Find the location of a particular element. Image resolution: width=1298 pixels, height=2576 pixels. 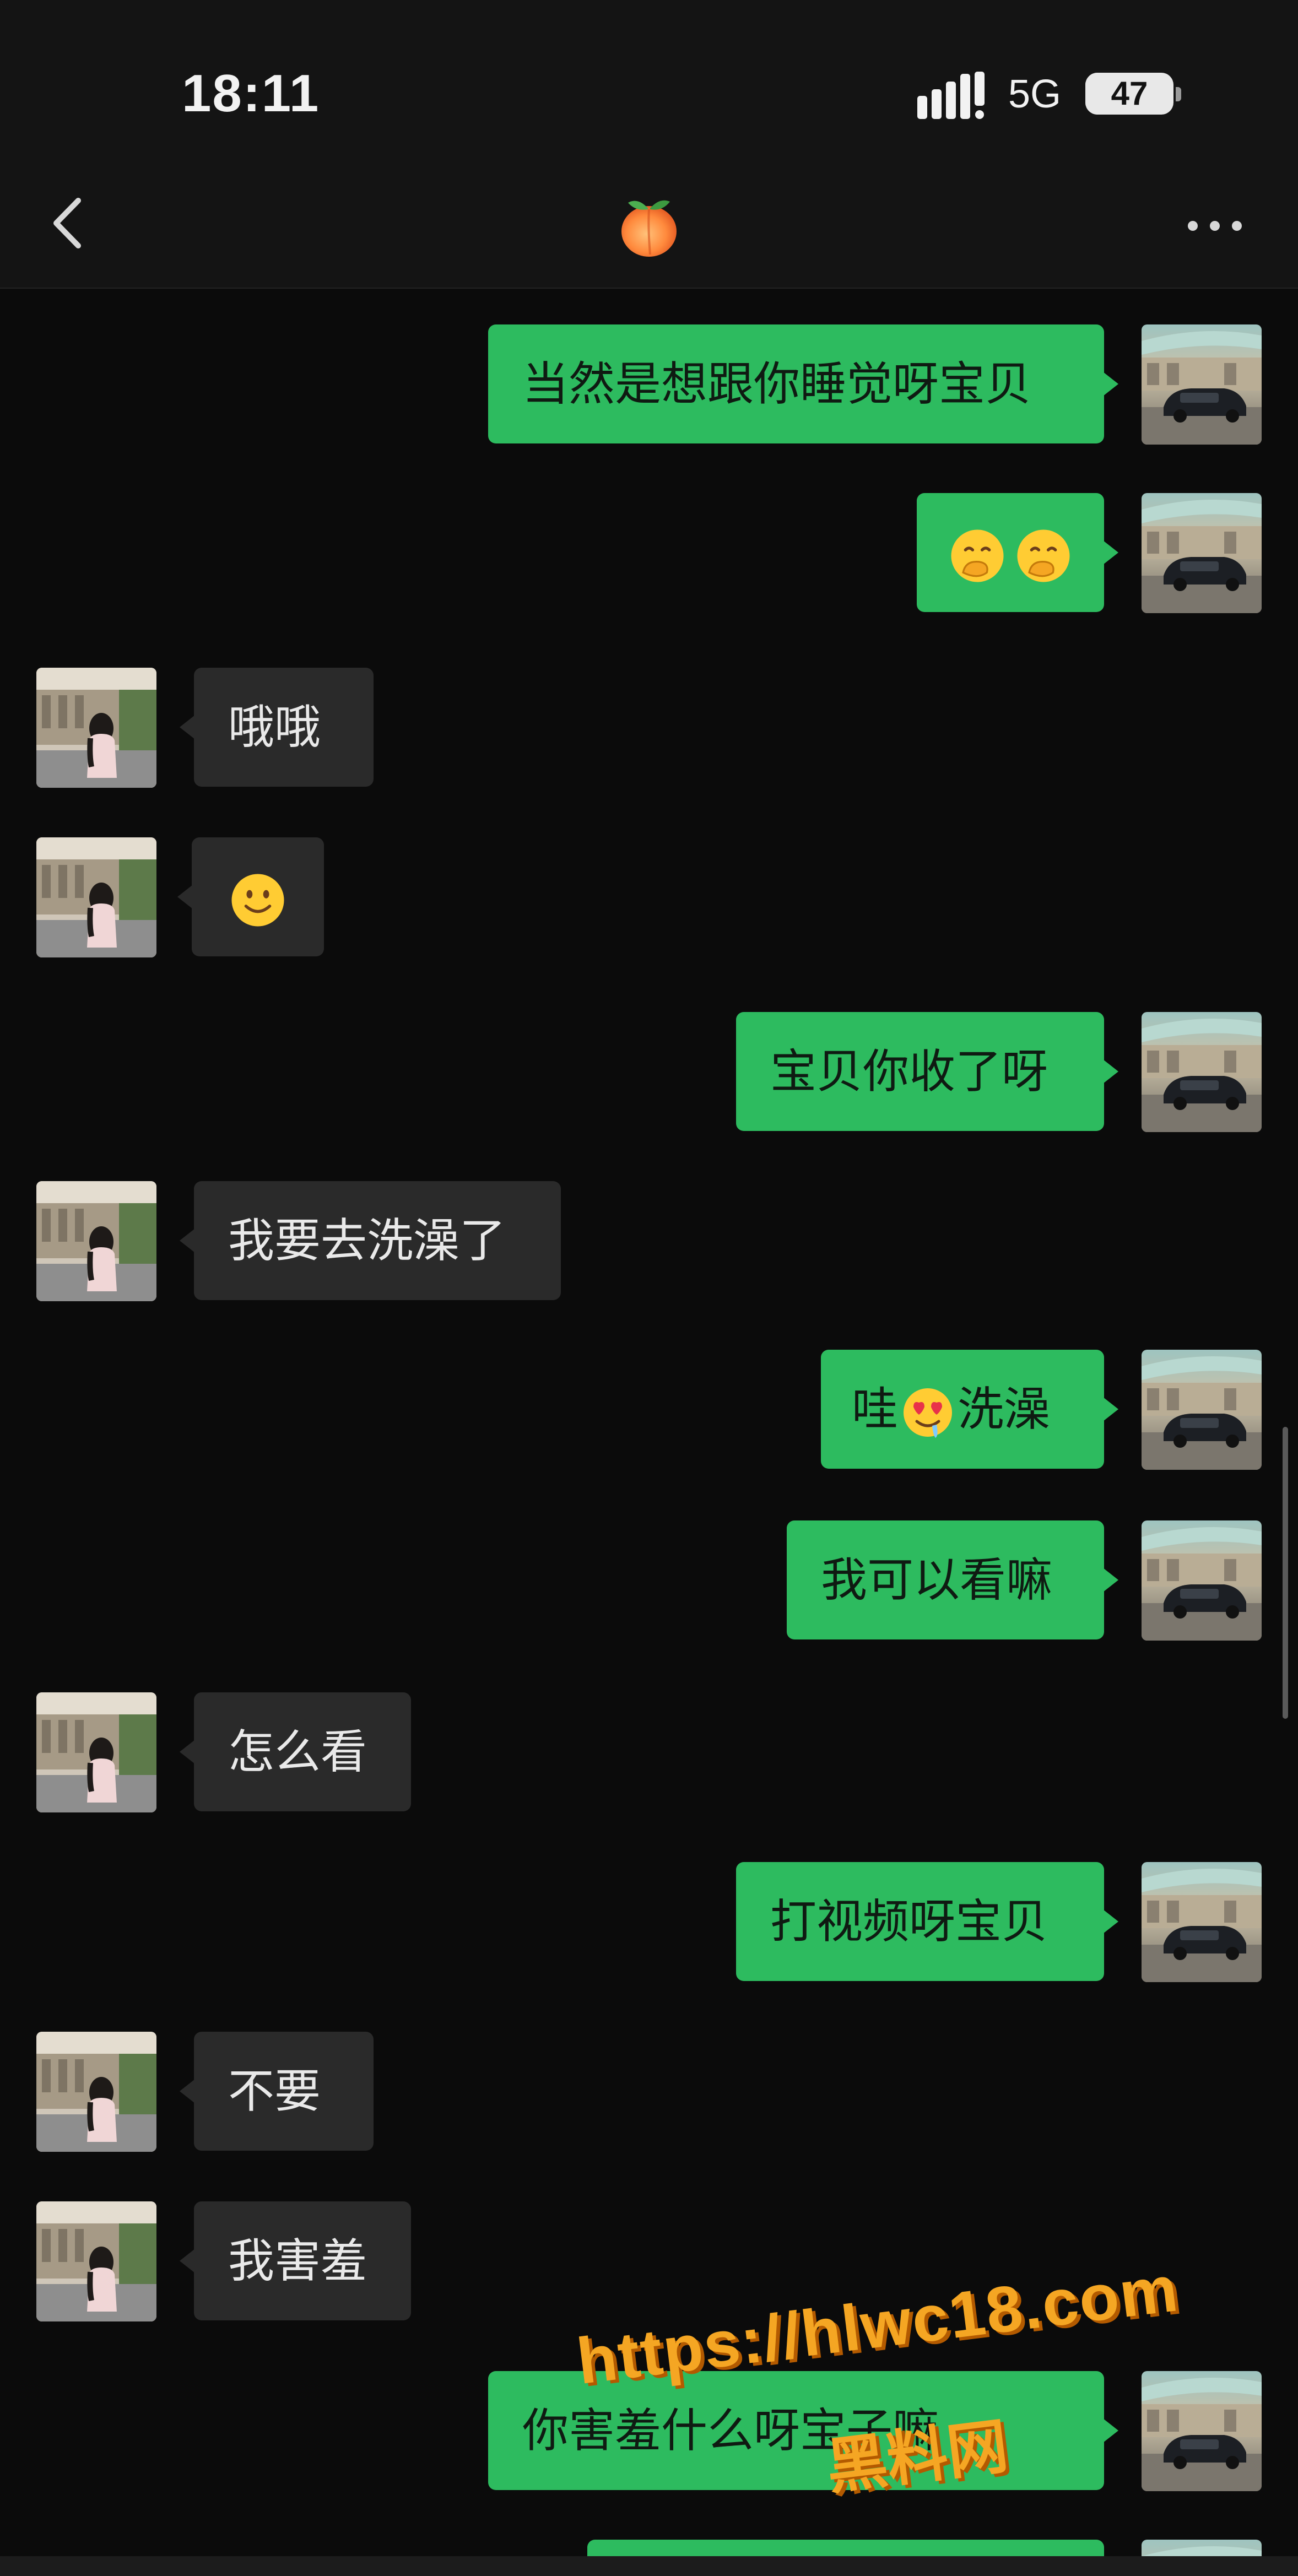

message-text: 我要去洗澡了 is located at coordinates (367, 1241).